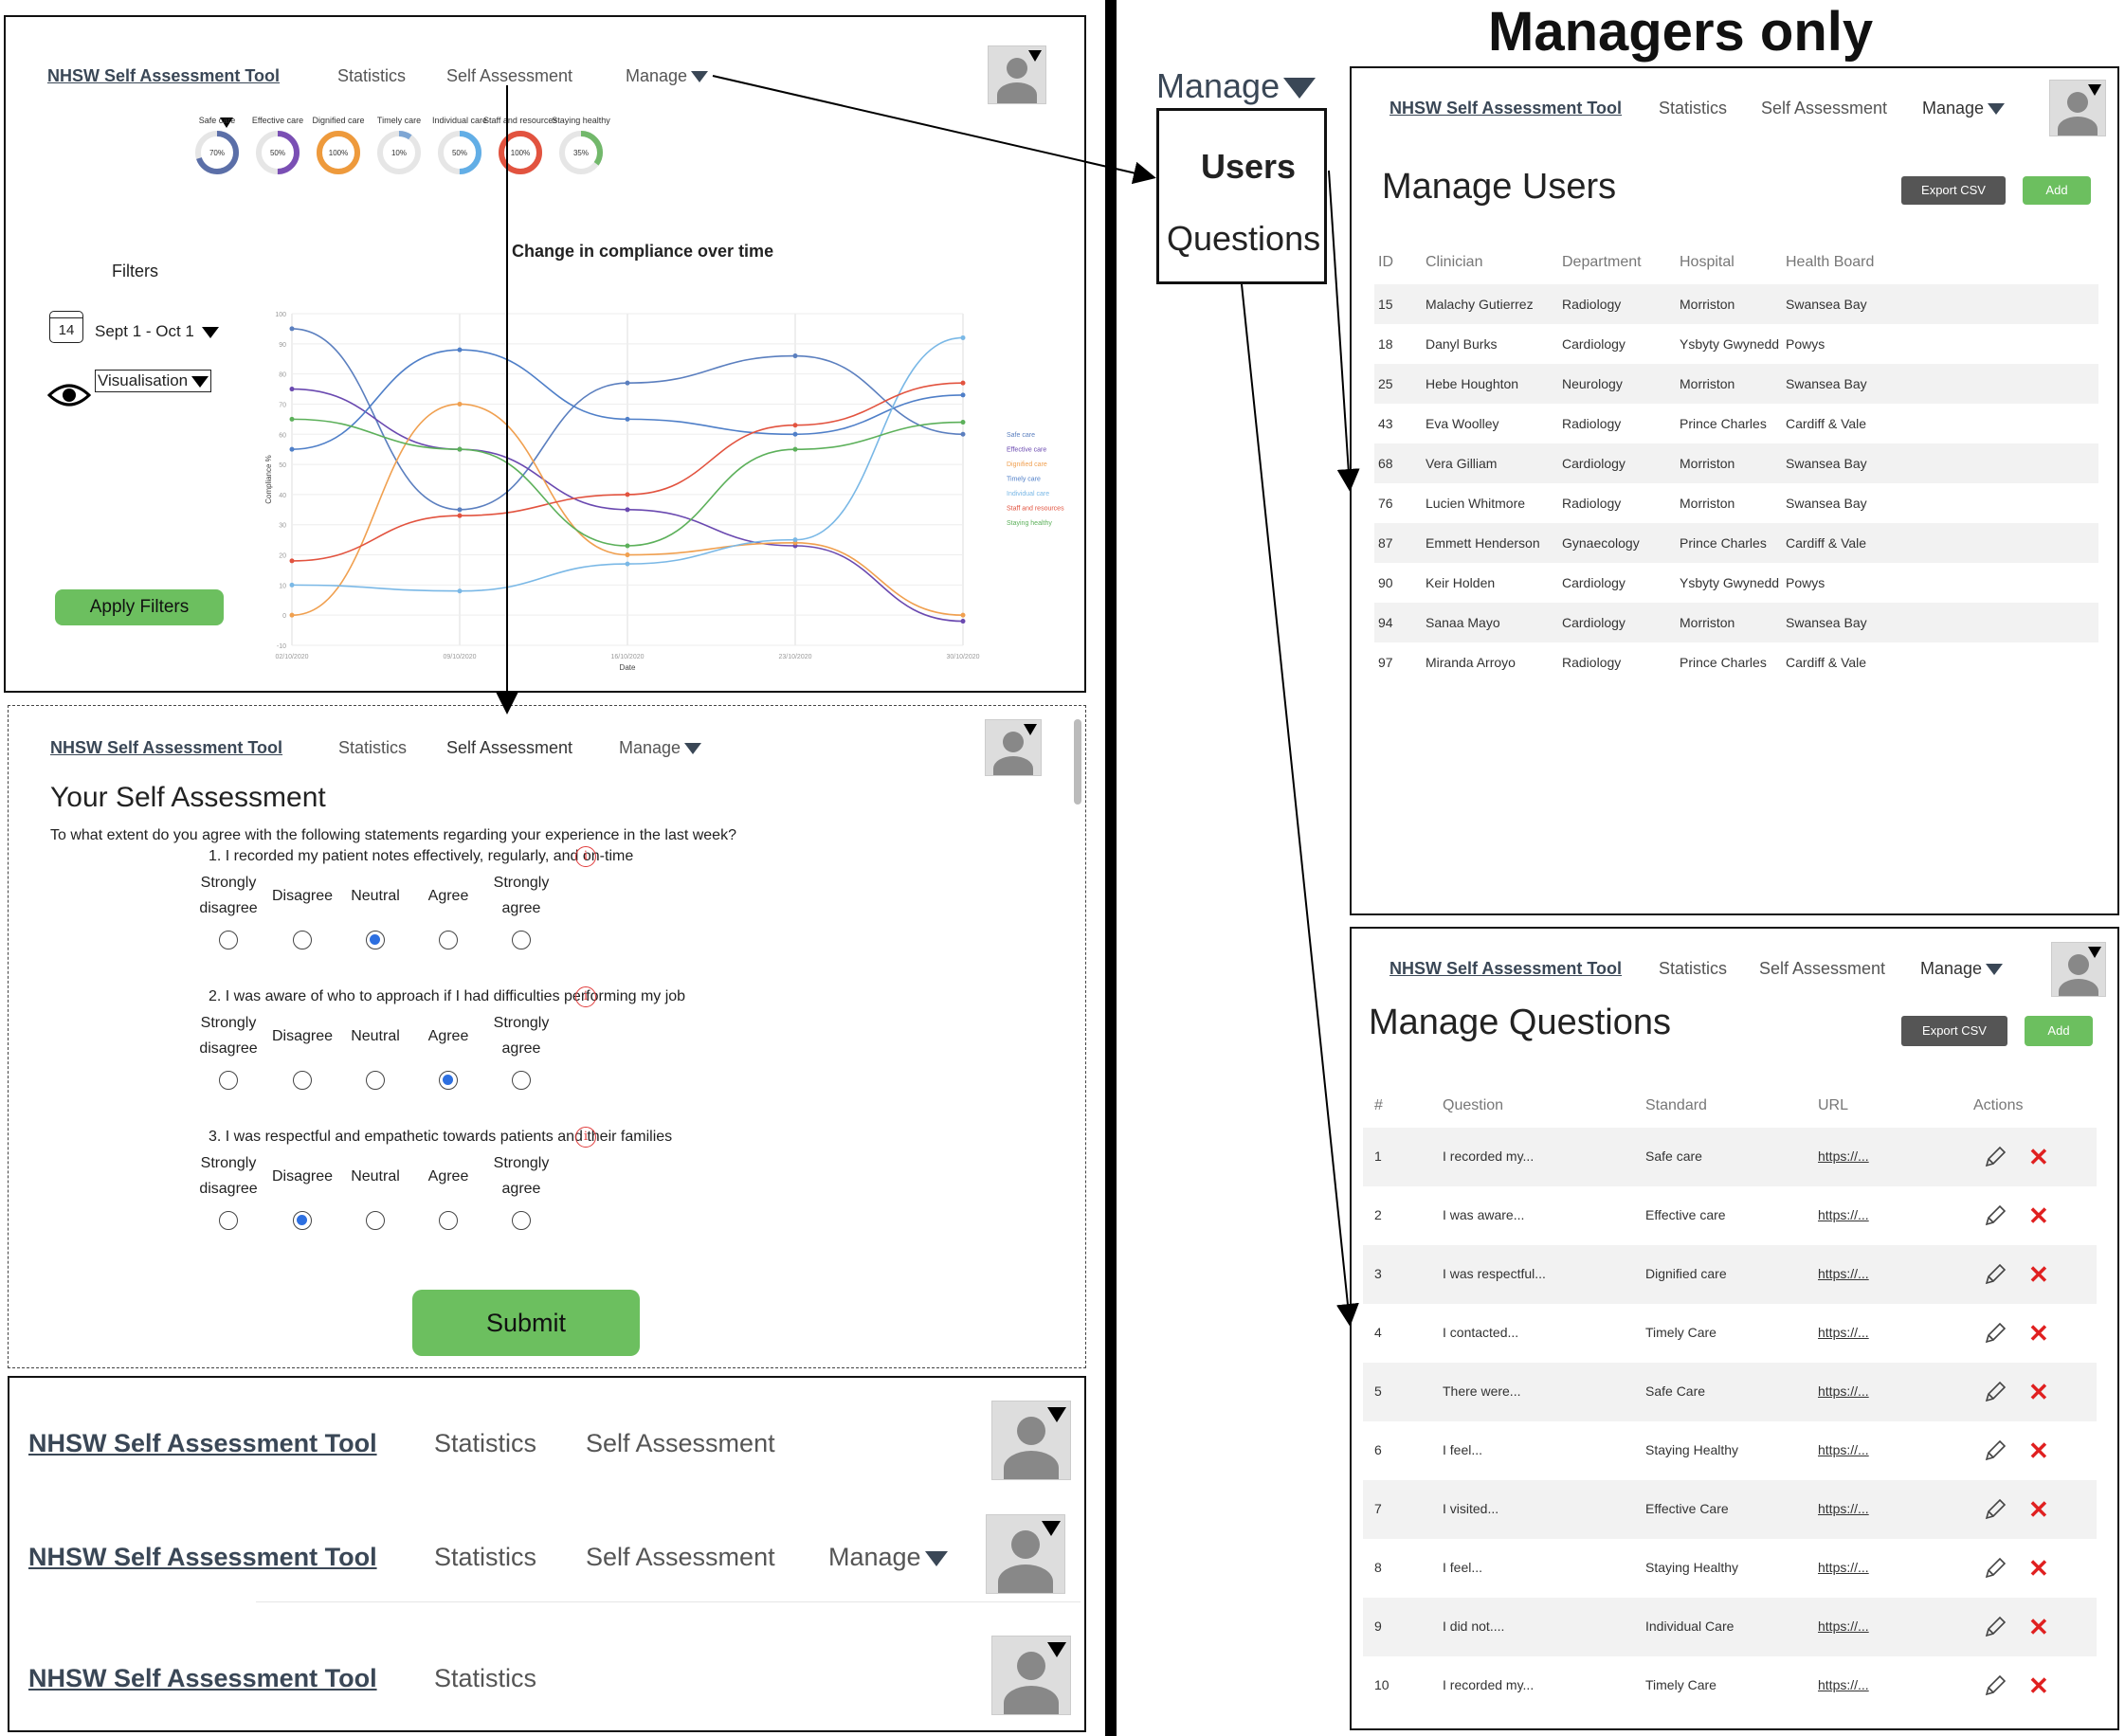 The height and width of the screenshot is (1736, 2125). I want to click on menu-item-users: Users, so click(1248, 167).